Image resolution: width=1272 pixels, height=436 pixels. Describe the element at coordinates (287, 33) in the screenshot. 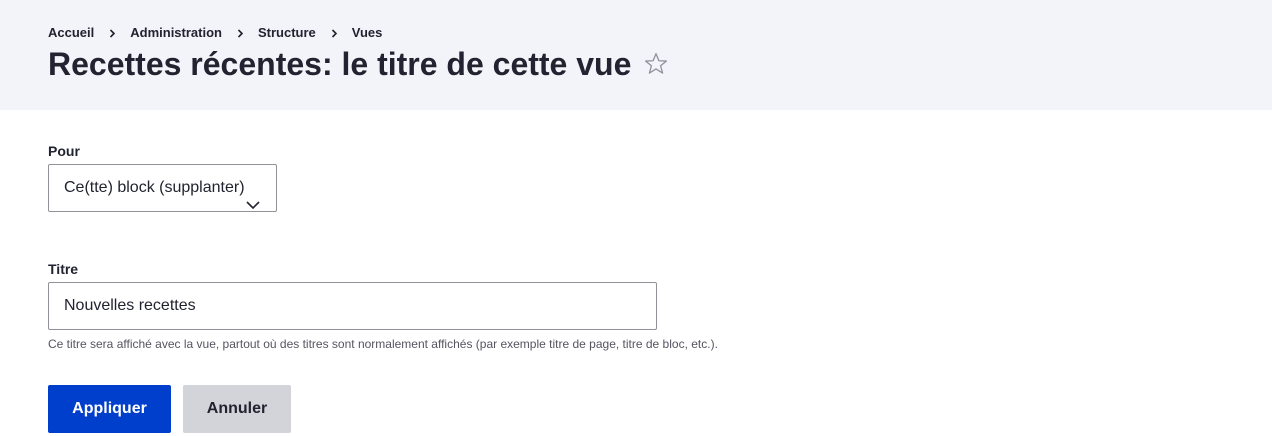

I see `breadcrumb-item-structure: Structure` at that location.